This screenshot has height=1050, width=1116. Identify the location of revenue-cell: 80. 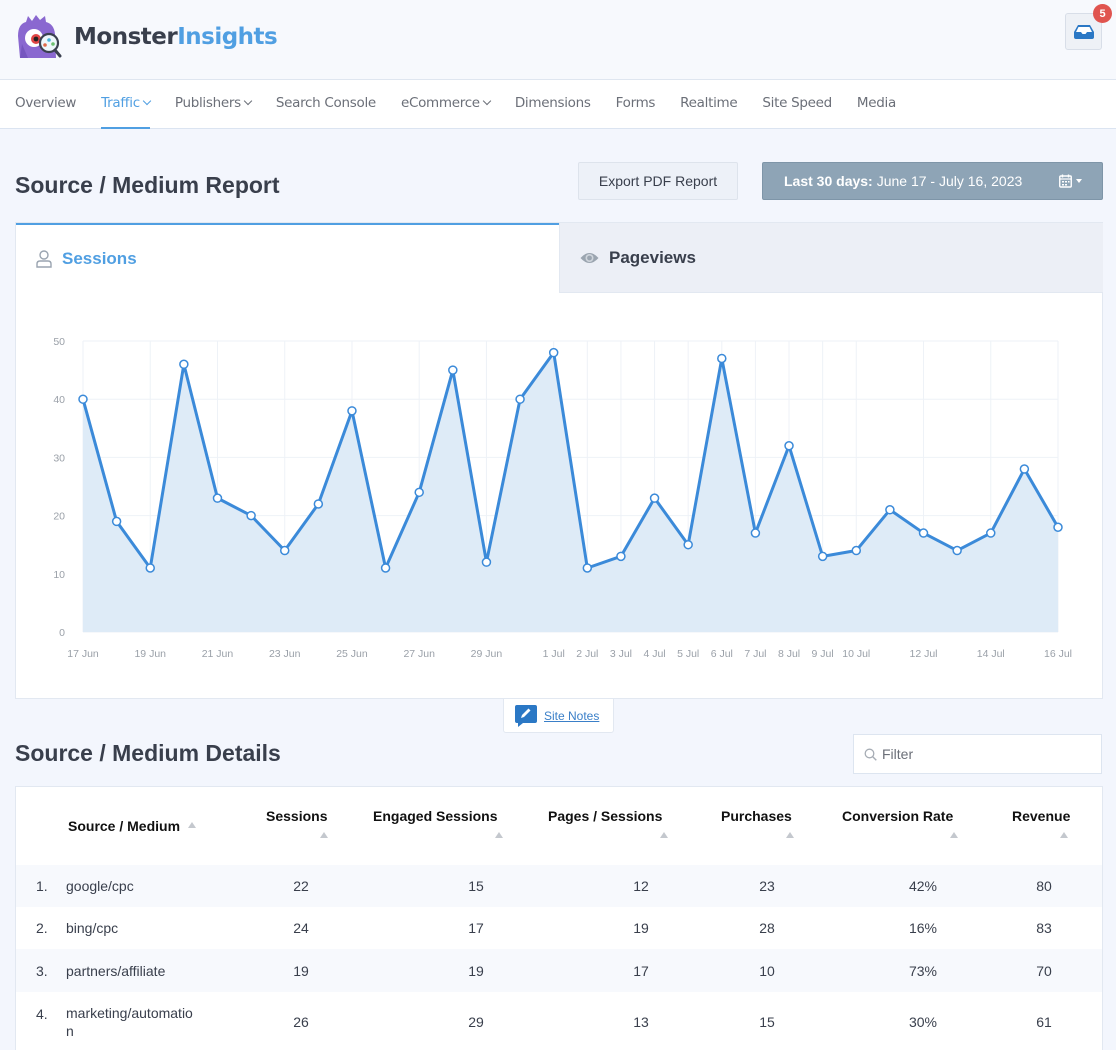
(1044, 886).